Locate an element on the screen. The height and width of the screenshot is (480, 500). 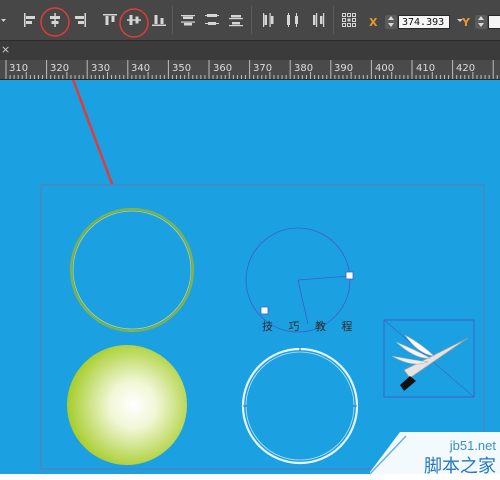
ruler-label: 360 is located at coordinates (223, 68).